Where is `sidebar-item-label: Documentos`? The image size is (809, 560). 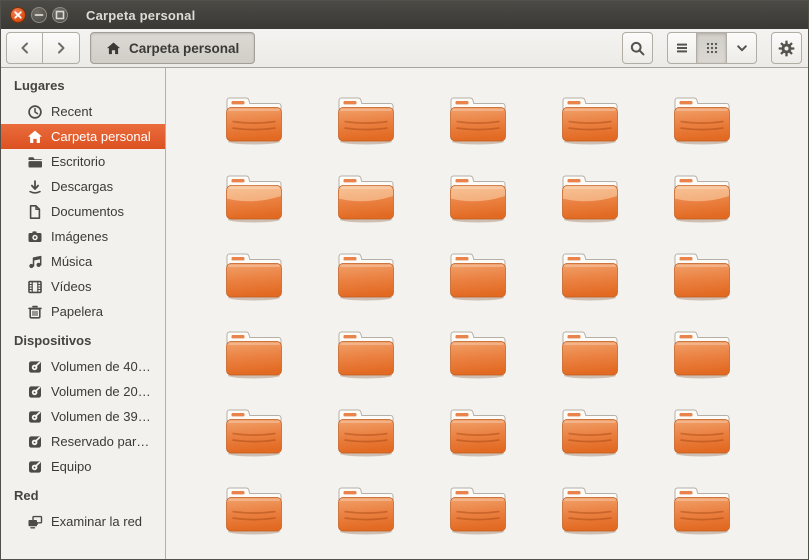
sidebar-item-label: Documentos is located at coordinates (87, 211).